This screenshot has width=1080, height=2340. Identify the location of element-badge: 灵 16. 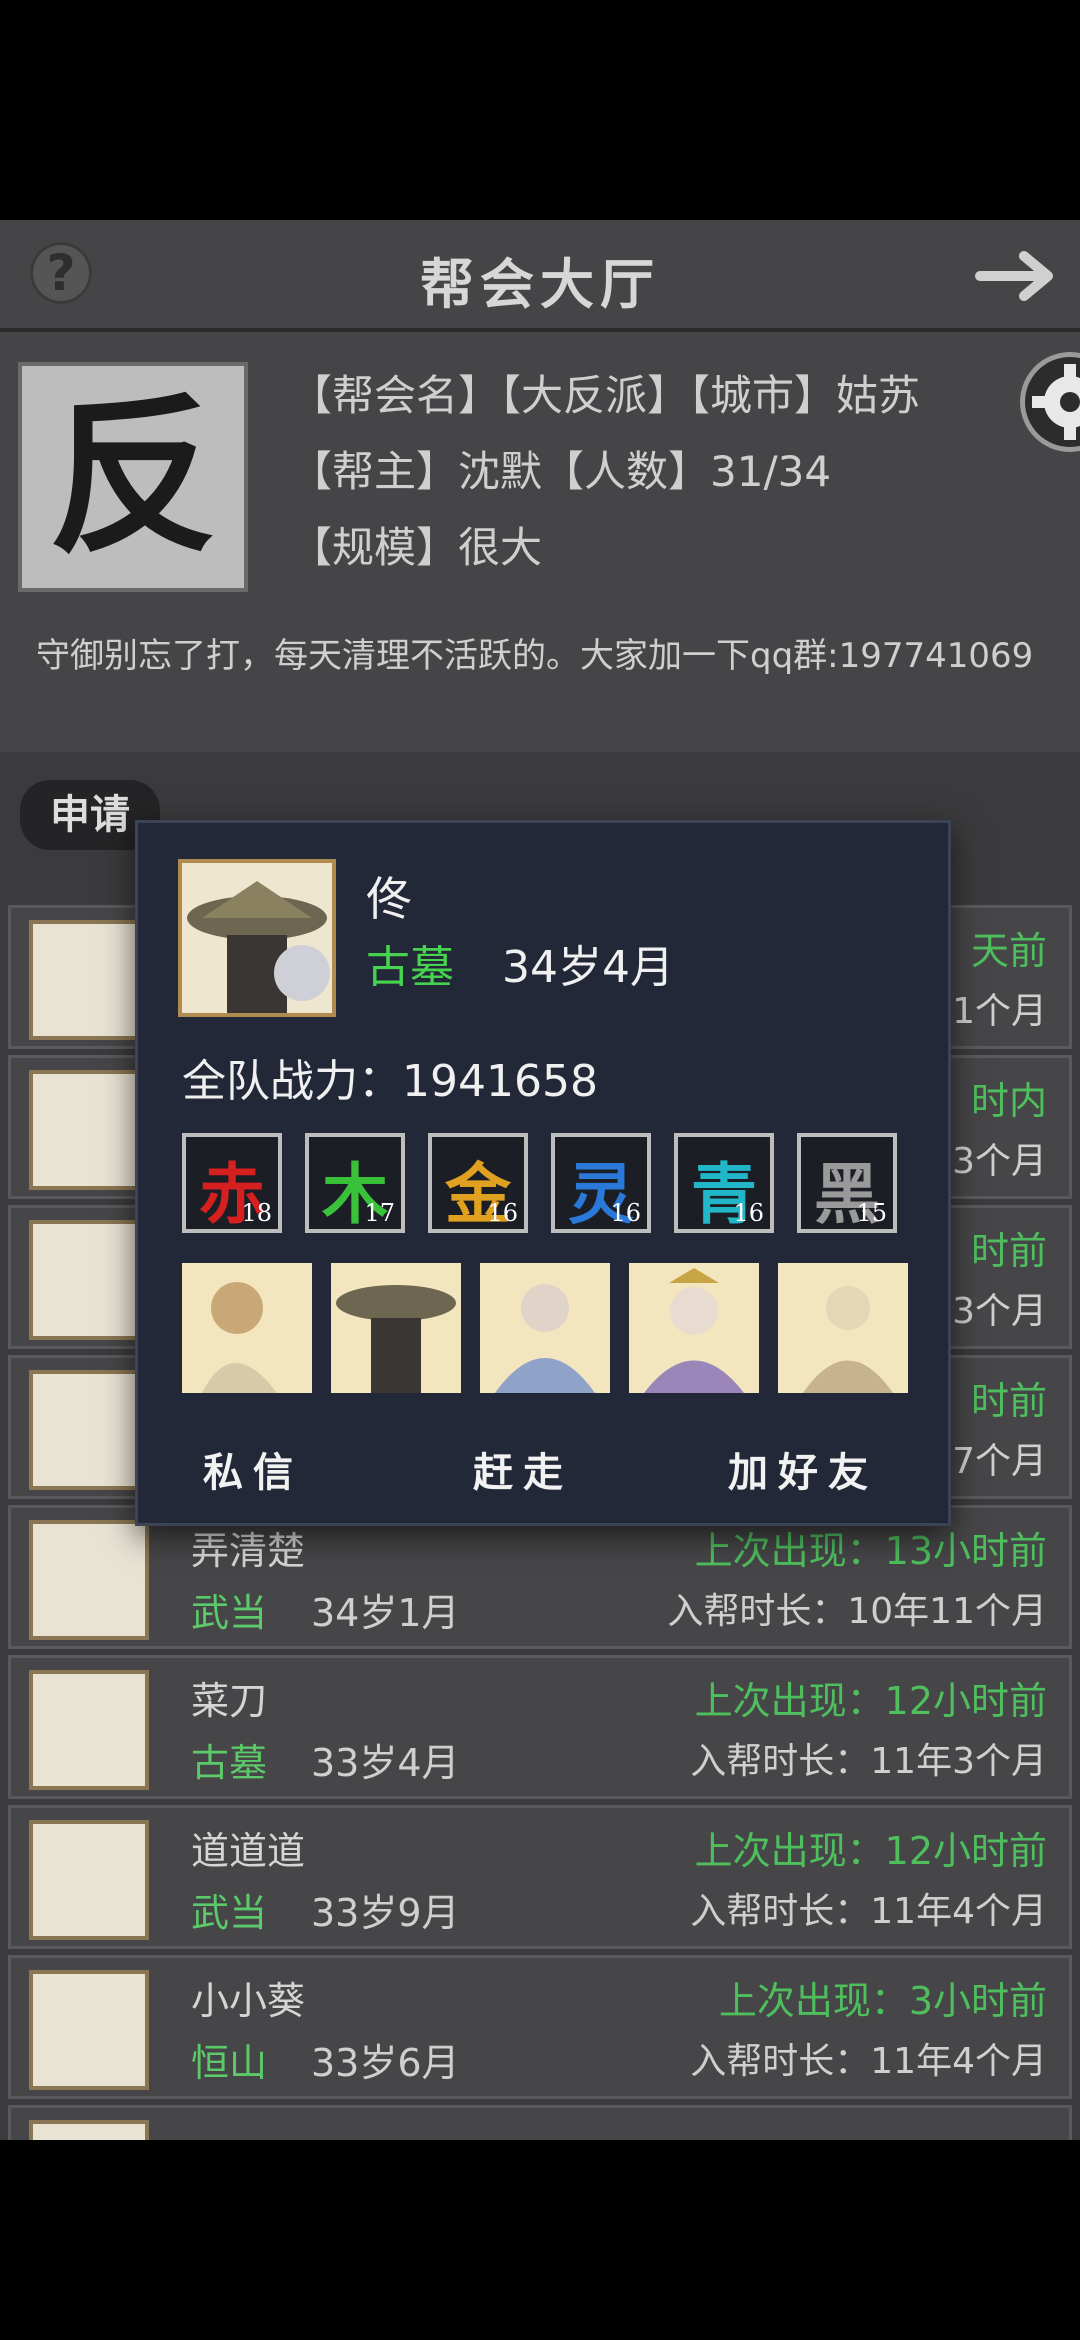
(601, 1183).